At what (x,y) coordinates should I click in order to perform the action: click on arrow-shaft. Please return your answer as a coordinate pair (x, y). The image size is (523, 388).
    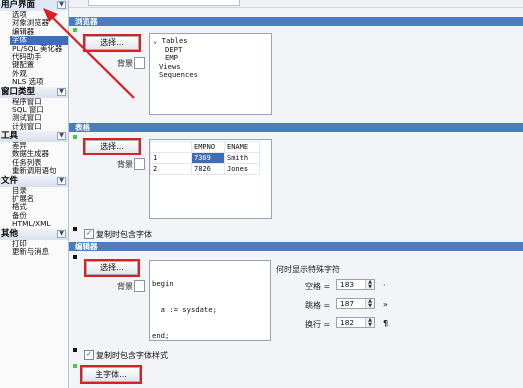
    Looking at the image, I should click on (91, 56).